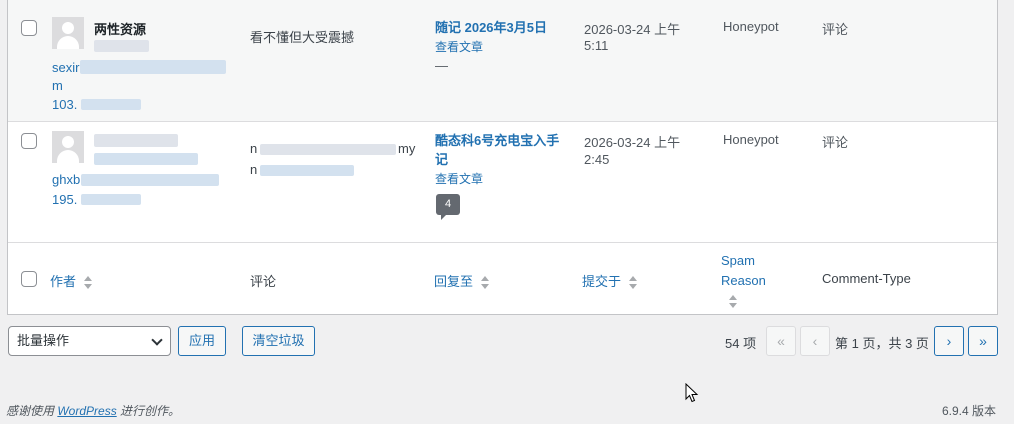 This screenshot has width=1014, height=424. What do you see at coordinates (491, 27) in the screenshot?
I see `post-title-link: 随记 2026年3月5日` at bounding box center [491, 27].